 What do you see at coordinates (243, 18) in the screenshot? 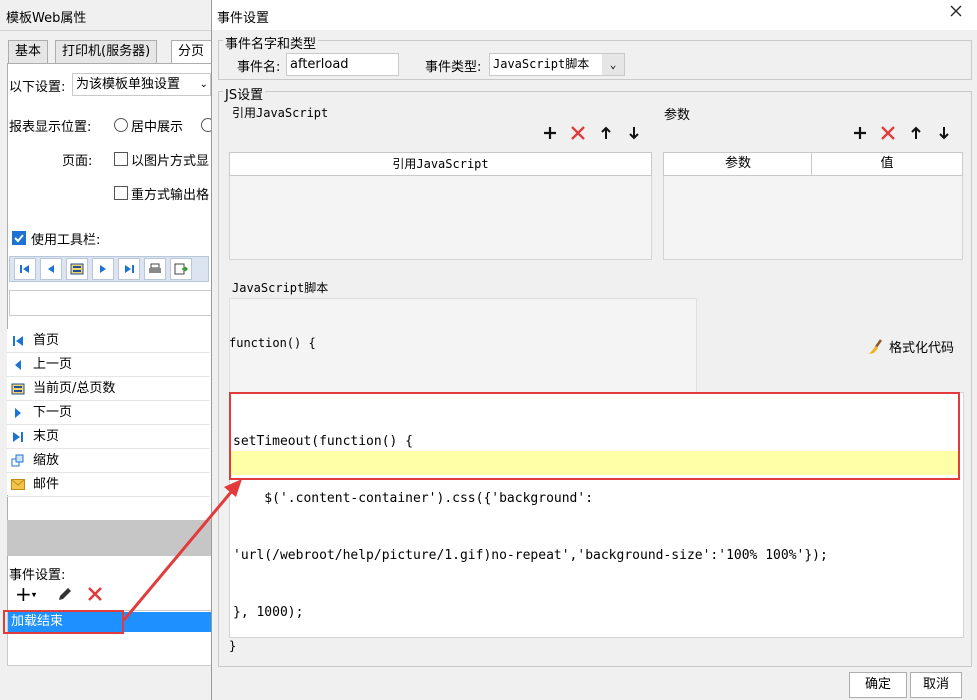
I see `dialog-title: 事件设置` at bounding box center [243, 18].